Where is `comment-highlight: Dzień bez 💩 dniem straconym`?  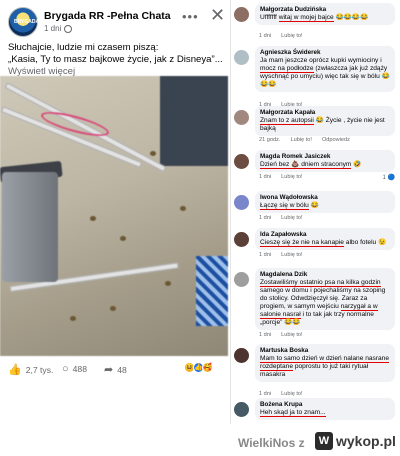 comment-highlight: Dzień bez 💩 dniem straconym is located at coordinates (306, 165).